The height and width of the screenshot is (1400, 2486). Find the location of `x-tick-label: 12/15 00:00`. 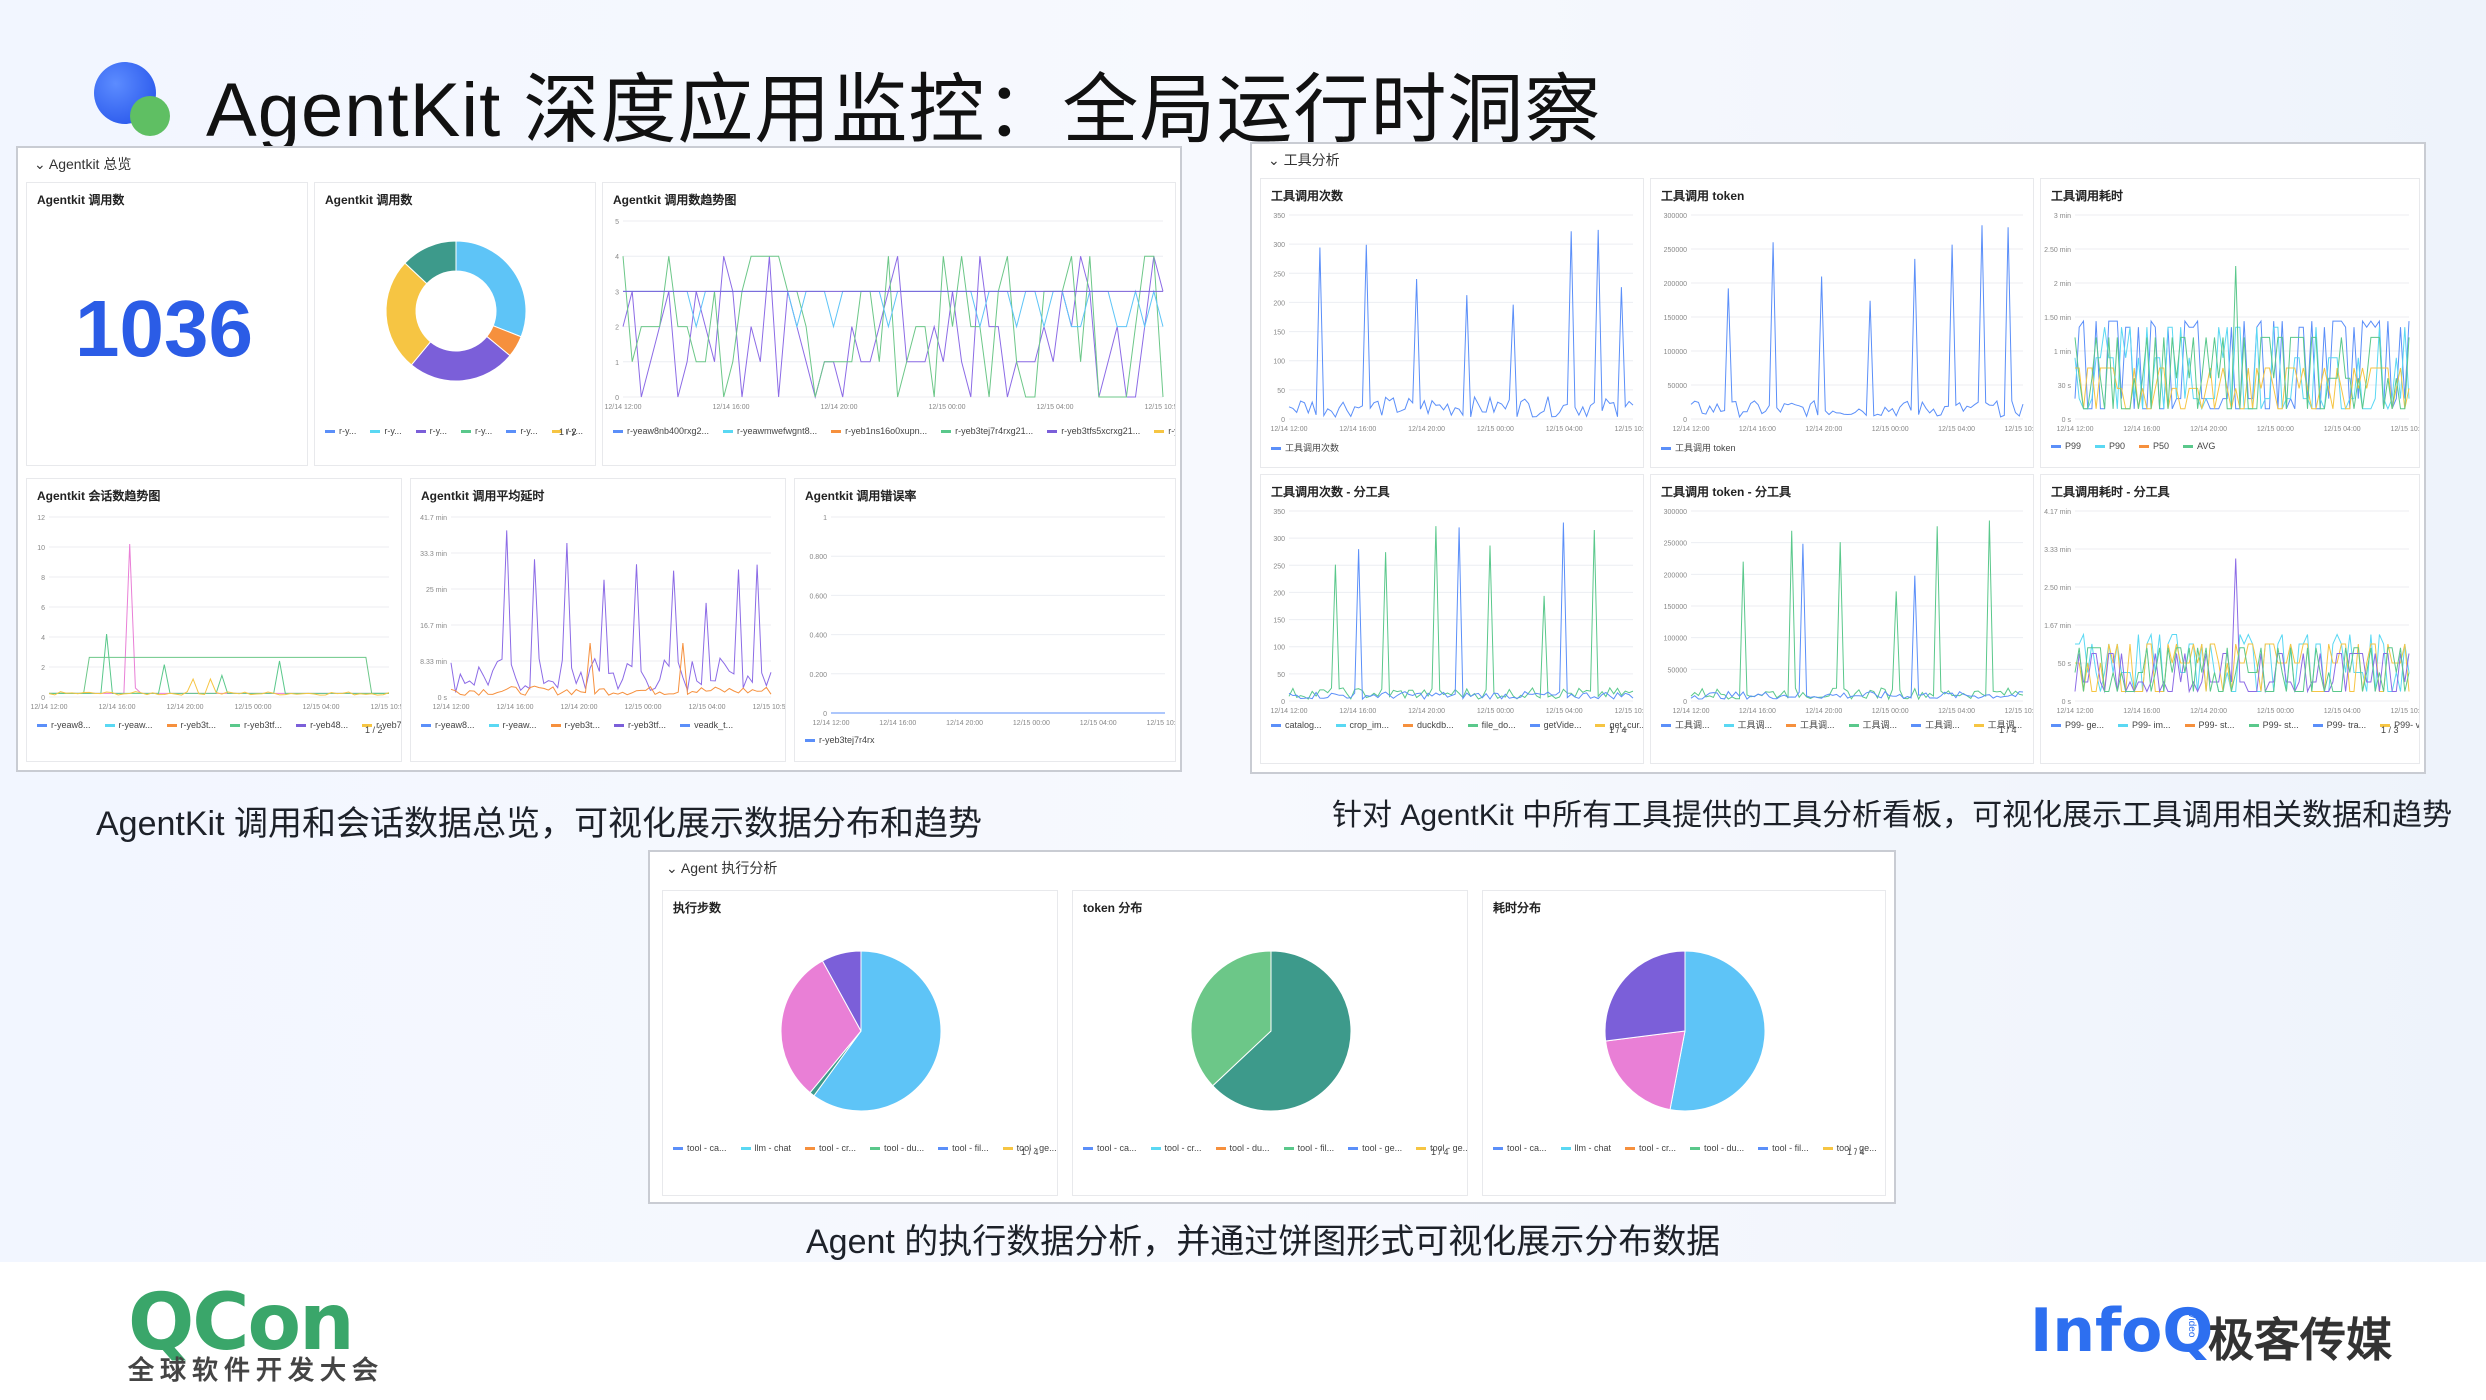

x-tick-label: 12/15 00:00 is located at coordinates (643, 707).